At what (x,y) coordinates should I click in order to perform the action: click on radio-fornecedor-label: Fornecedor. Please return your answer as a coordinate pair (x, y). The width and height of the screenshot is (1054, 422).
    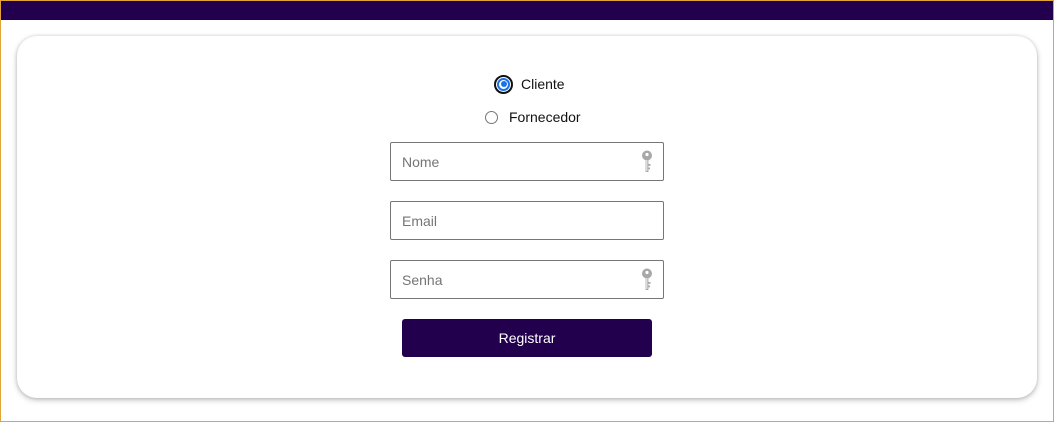
    Looking at the image, I should click on (545, 117).